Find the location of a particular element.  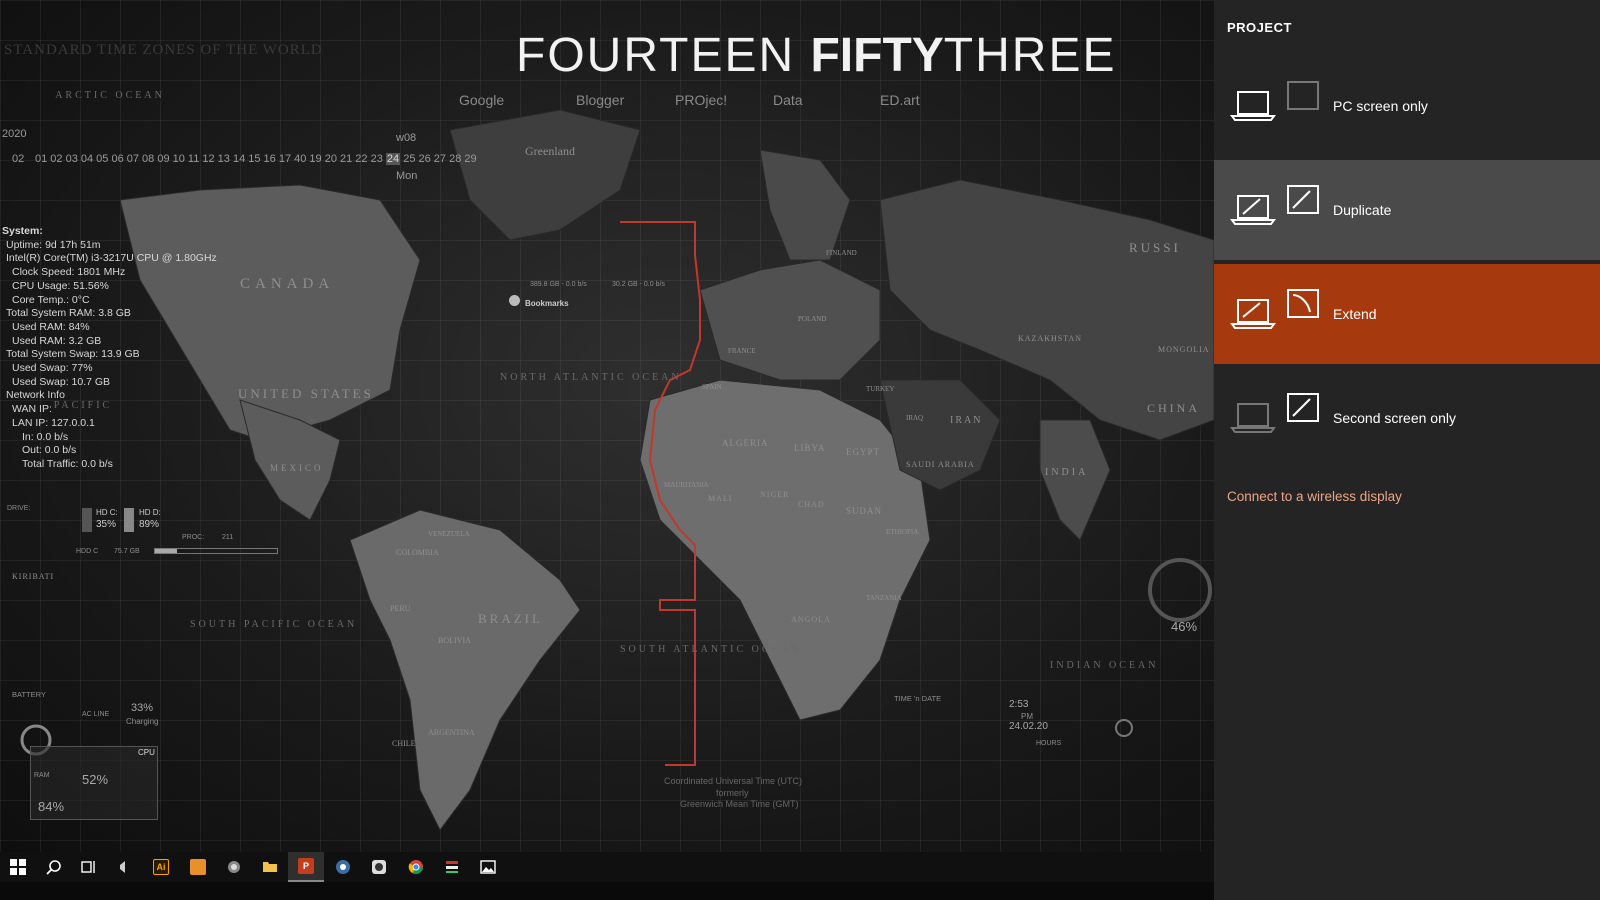

illustrator-button: Ai is located at coordinates (161, 867).